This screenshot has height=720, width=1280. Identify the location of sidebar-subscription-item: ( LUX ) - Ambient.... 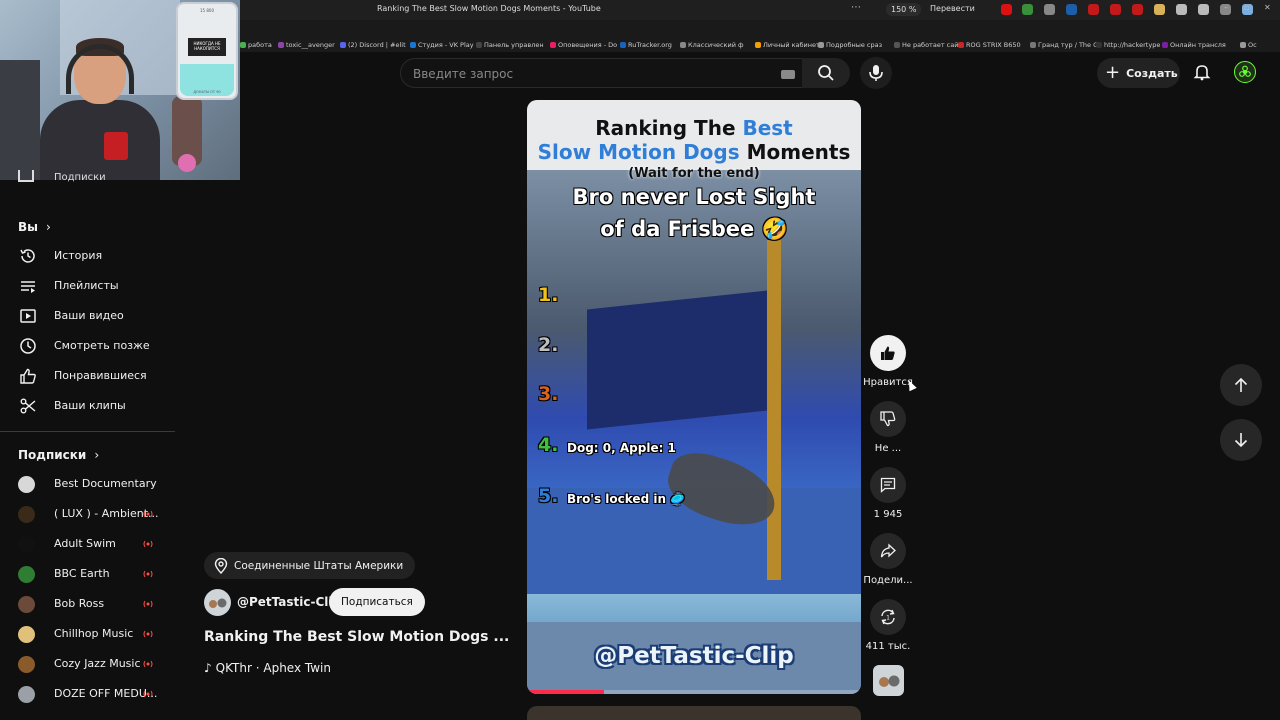
(87, 514).